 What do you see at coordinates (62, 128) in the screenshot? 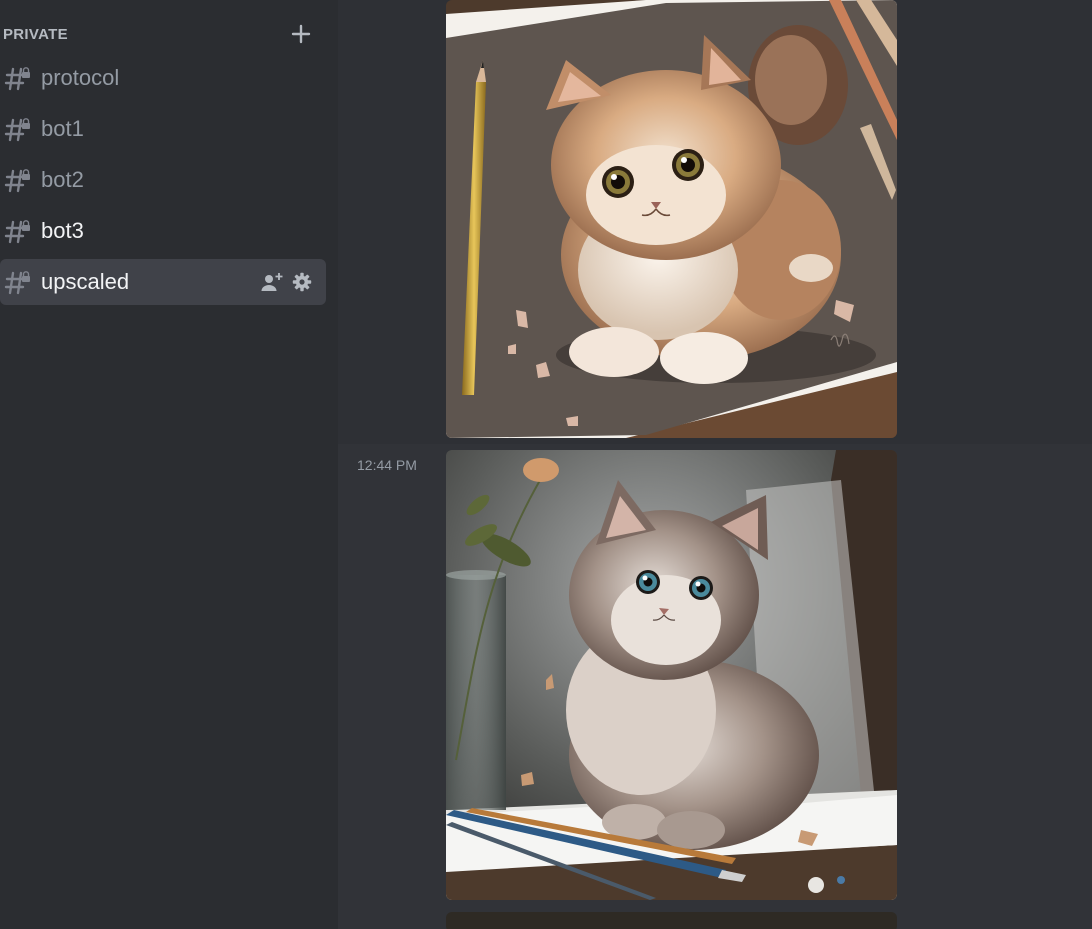
I see `channel-label: bot1` at bounding box center [62, 128].